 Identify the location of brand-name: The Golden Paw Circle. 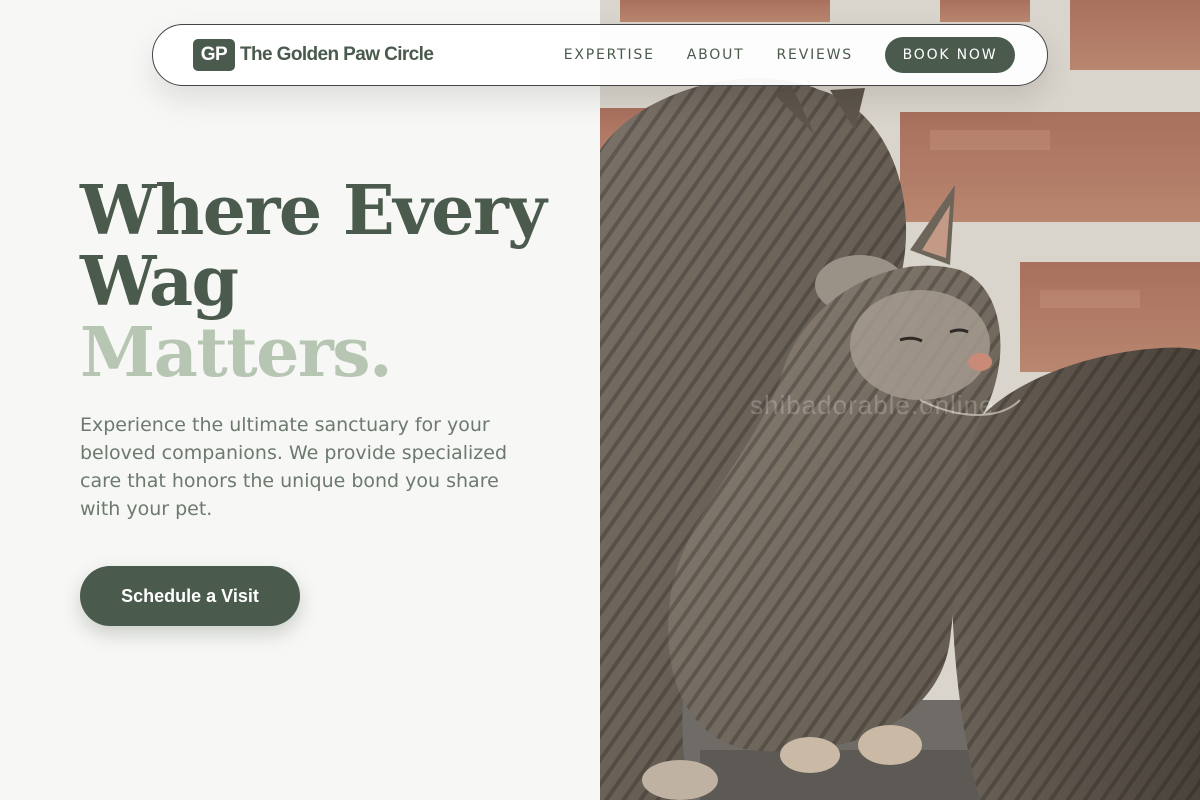
(337, 54).